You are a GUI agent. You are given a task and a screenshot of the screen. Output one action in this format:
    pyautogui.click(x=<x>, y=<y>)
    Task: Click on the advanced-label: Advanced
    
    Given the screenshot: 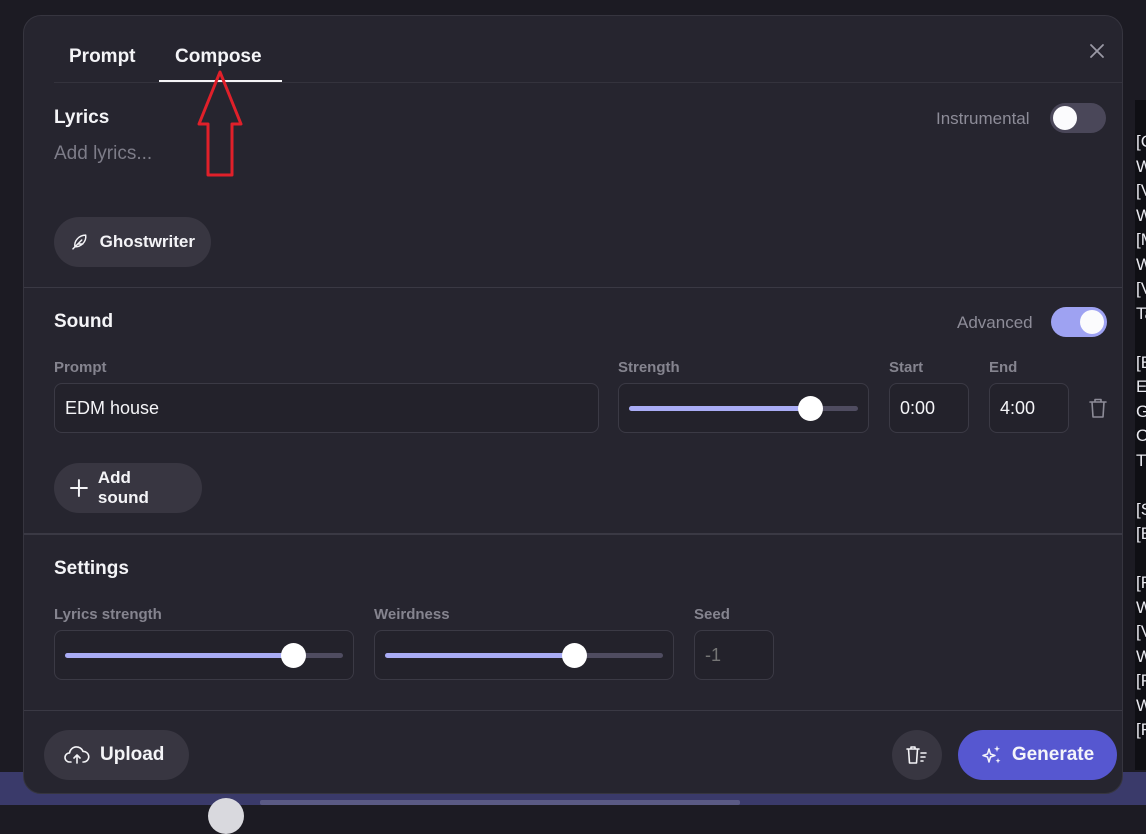 What is the action you would take?
    pyautogui.click(x=995, y=322)
    